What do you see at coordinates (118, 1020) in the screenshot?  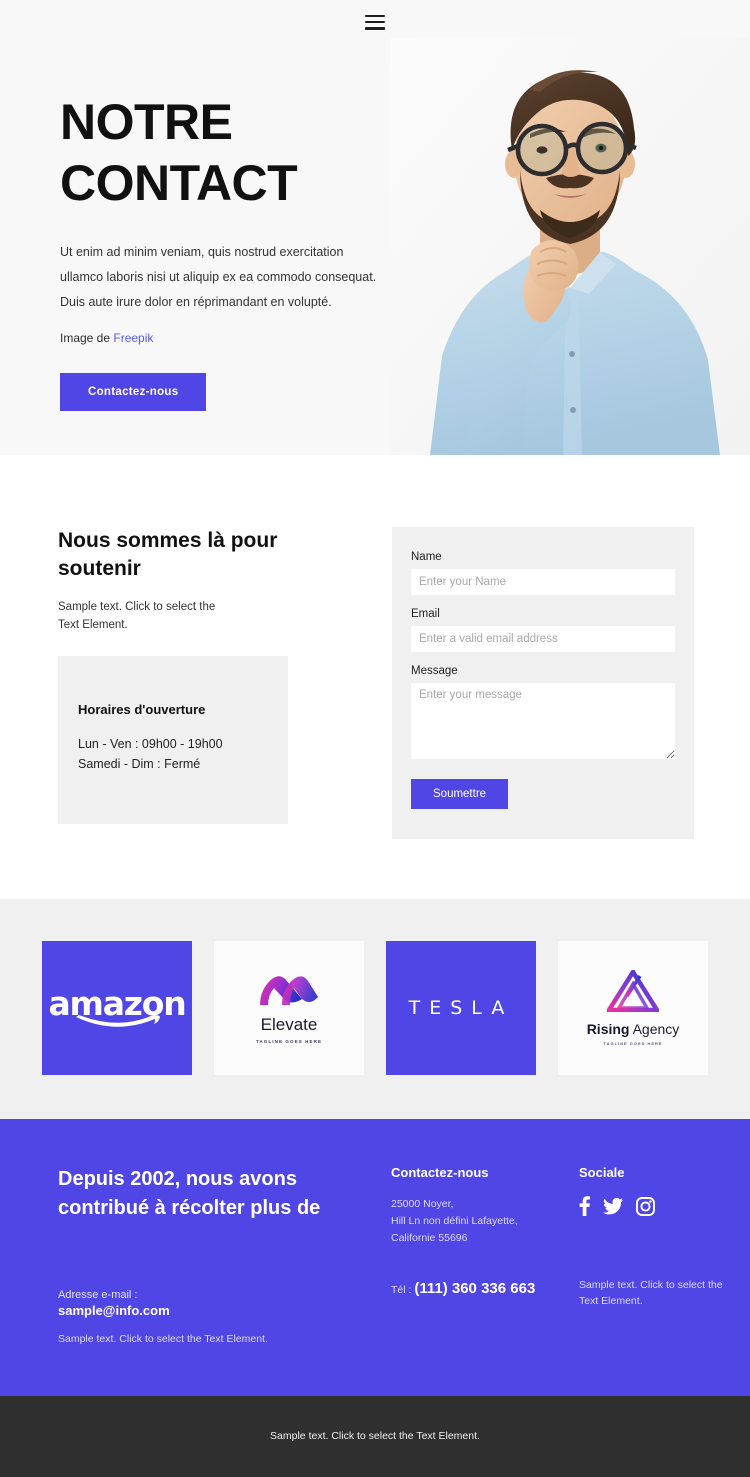 I see `amazon-smile-icon` at bounding box center [118, 1020].